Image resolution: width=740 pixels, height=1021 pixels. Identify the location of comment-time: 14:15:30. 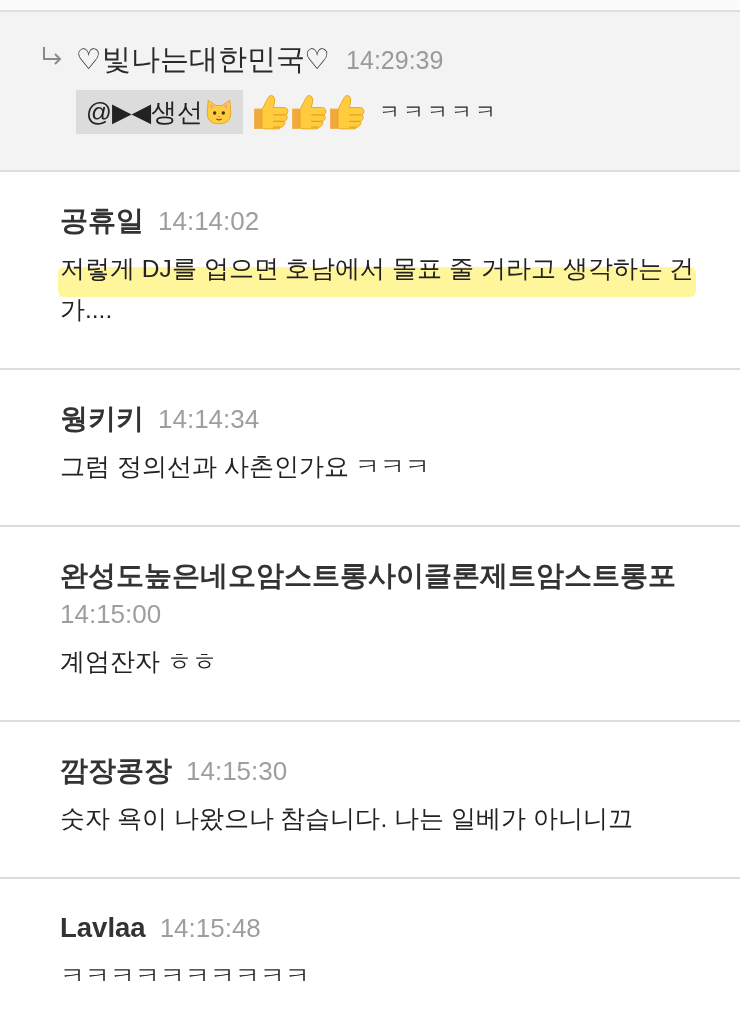
(237, 771).